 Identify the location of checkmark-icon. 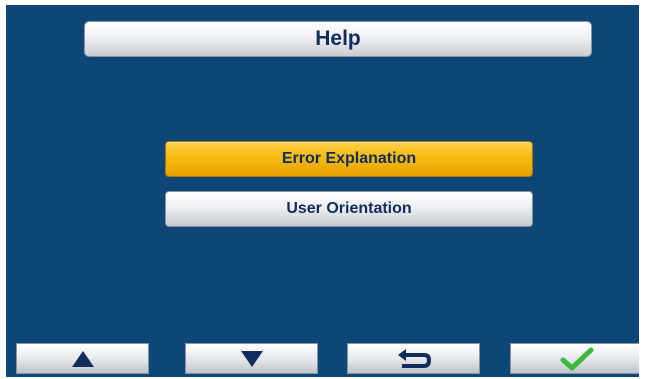
(577, 359).